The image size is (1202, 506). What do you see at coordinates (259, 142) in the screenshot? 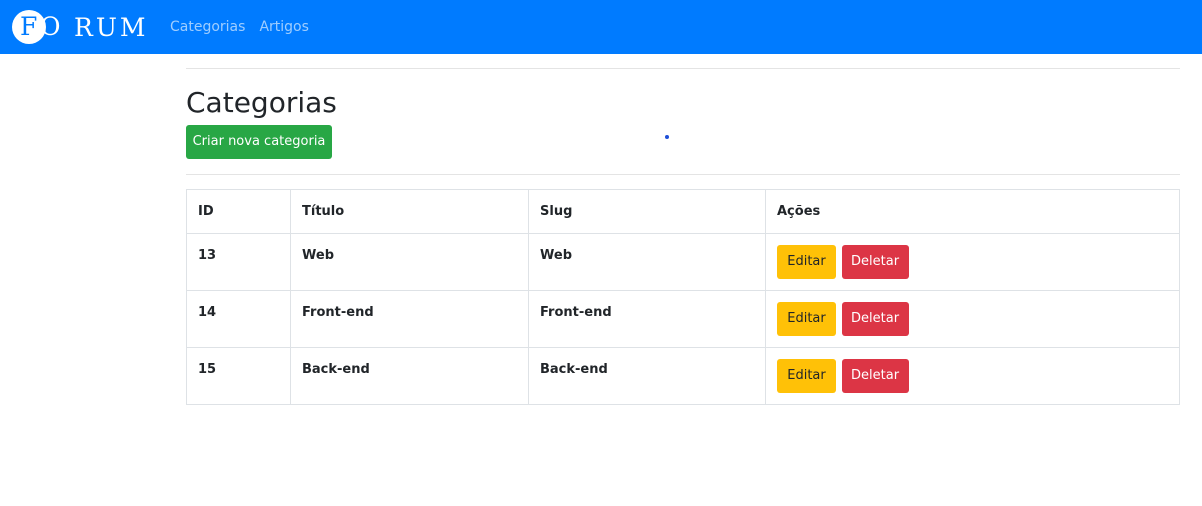
I see `create-category-button: Criar nova categoria` at bounding box center [259, 142].